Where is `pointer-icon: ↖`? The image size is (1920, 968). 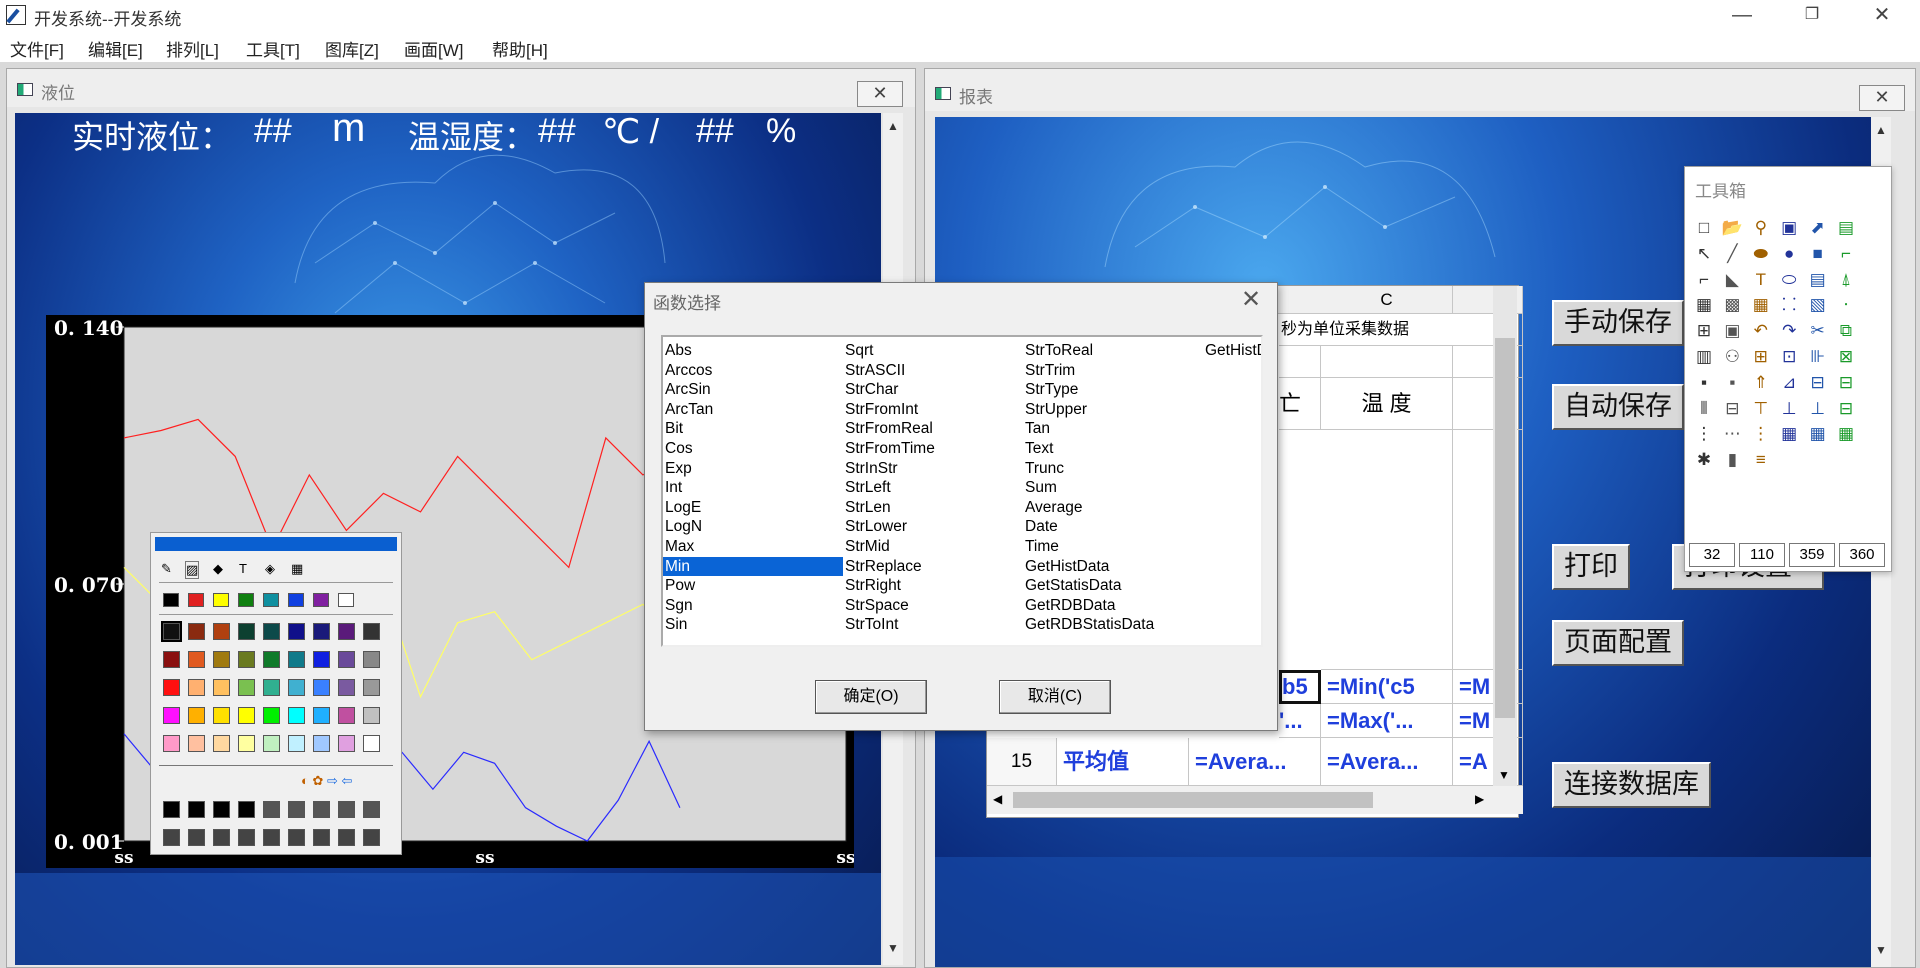
pointer-icon: ↖ is located at coordinates (1704, 254).